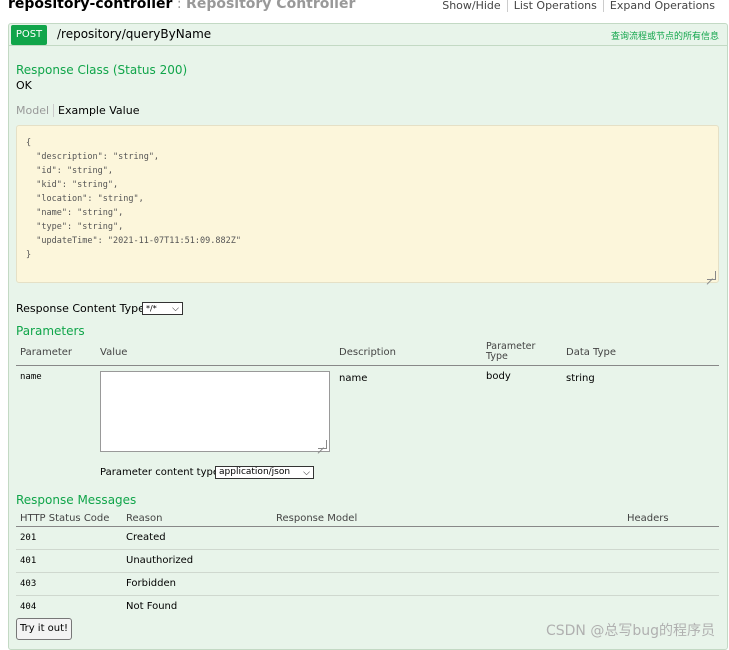 This screenshot has height=650, width=729. What do you see at coordinates (65, 518) in the screenshot?
I see `rm-header-status-code: HTTP Status Code` at bounding box center [65, 518].